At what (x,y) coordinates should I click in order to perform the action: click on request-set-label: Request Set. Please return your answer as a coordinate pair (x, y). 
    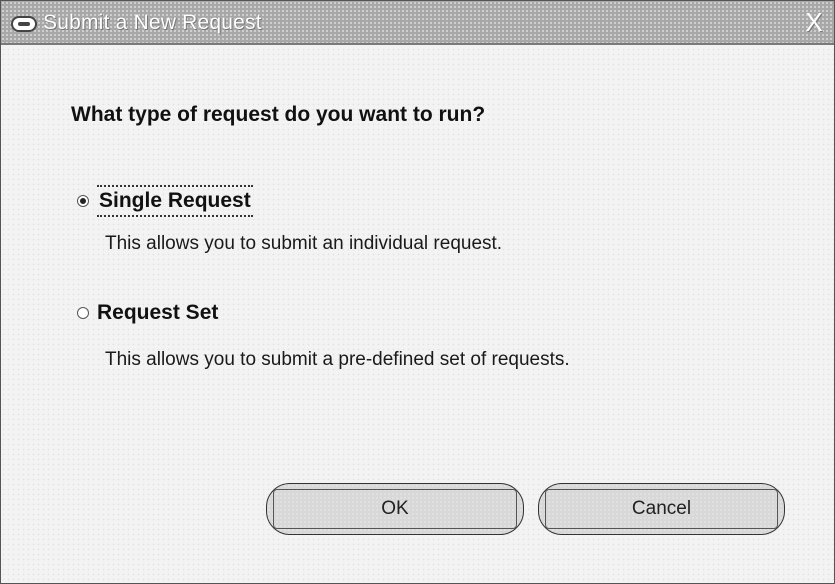
    Looking at the image, I should click on (157, 313).